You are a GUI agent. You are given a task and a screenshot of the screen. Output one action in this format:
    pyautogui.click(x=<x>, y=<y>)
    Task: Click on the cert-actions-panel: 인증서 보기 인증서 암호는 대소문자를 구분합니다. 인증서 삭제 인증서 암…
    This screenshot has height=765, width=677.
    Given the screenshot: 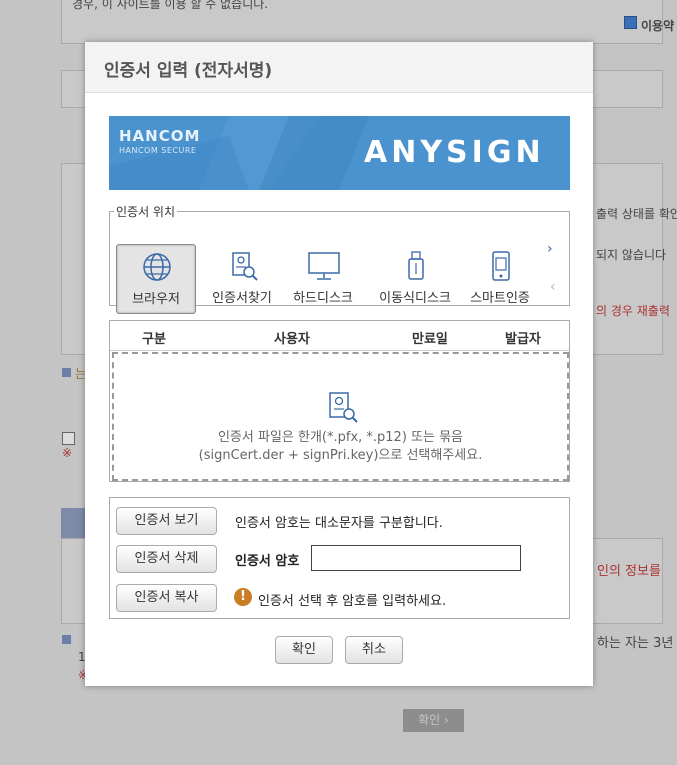 What is the action you would take?
    pyautogui.click(x=339, y=558)
    